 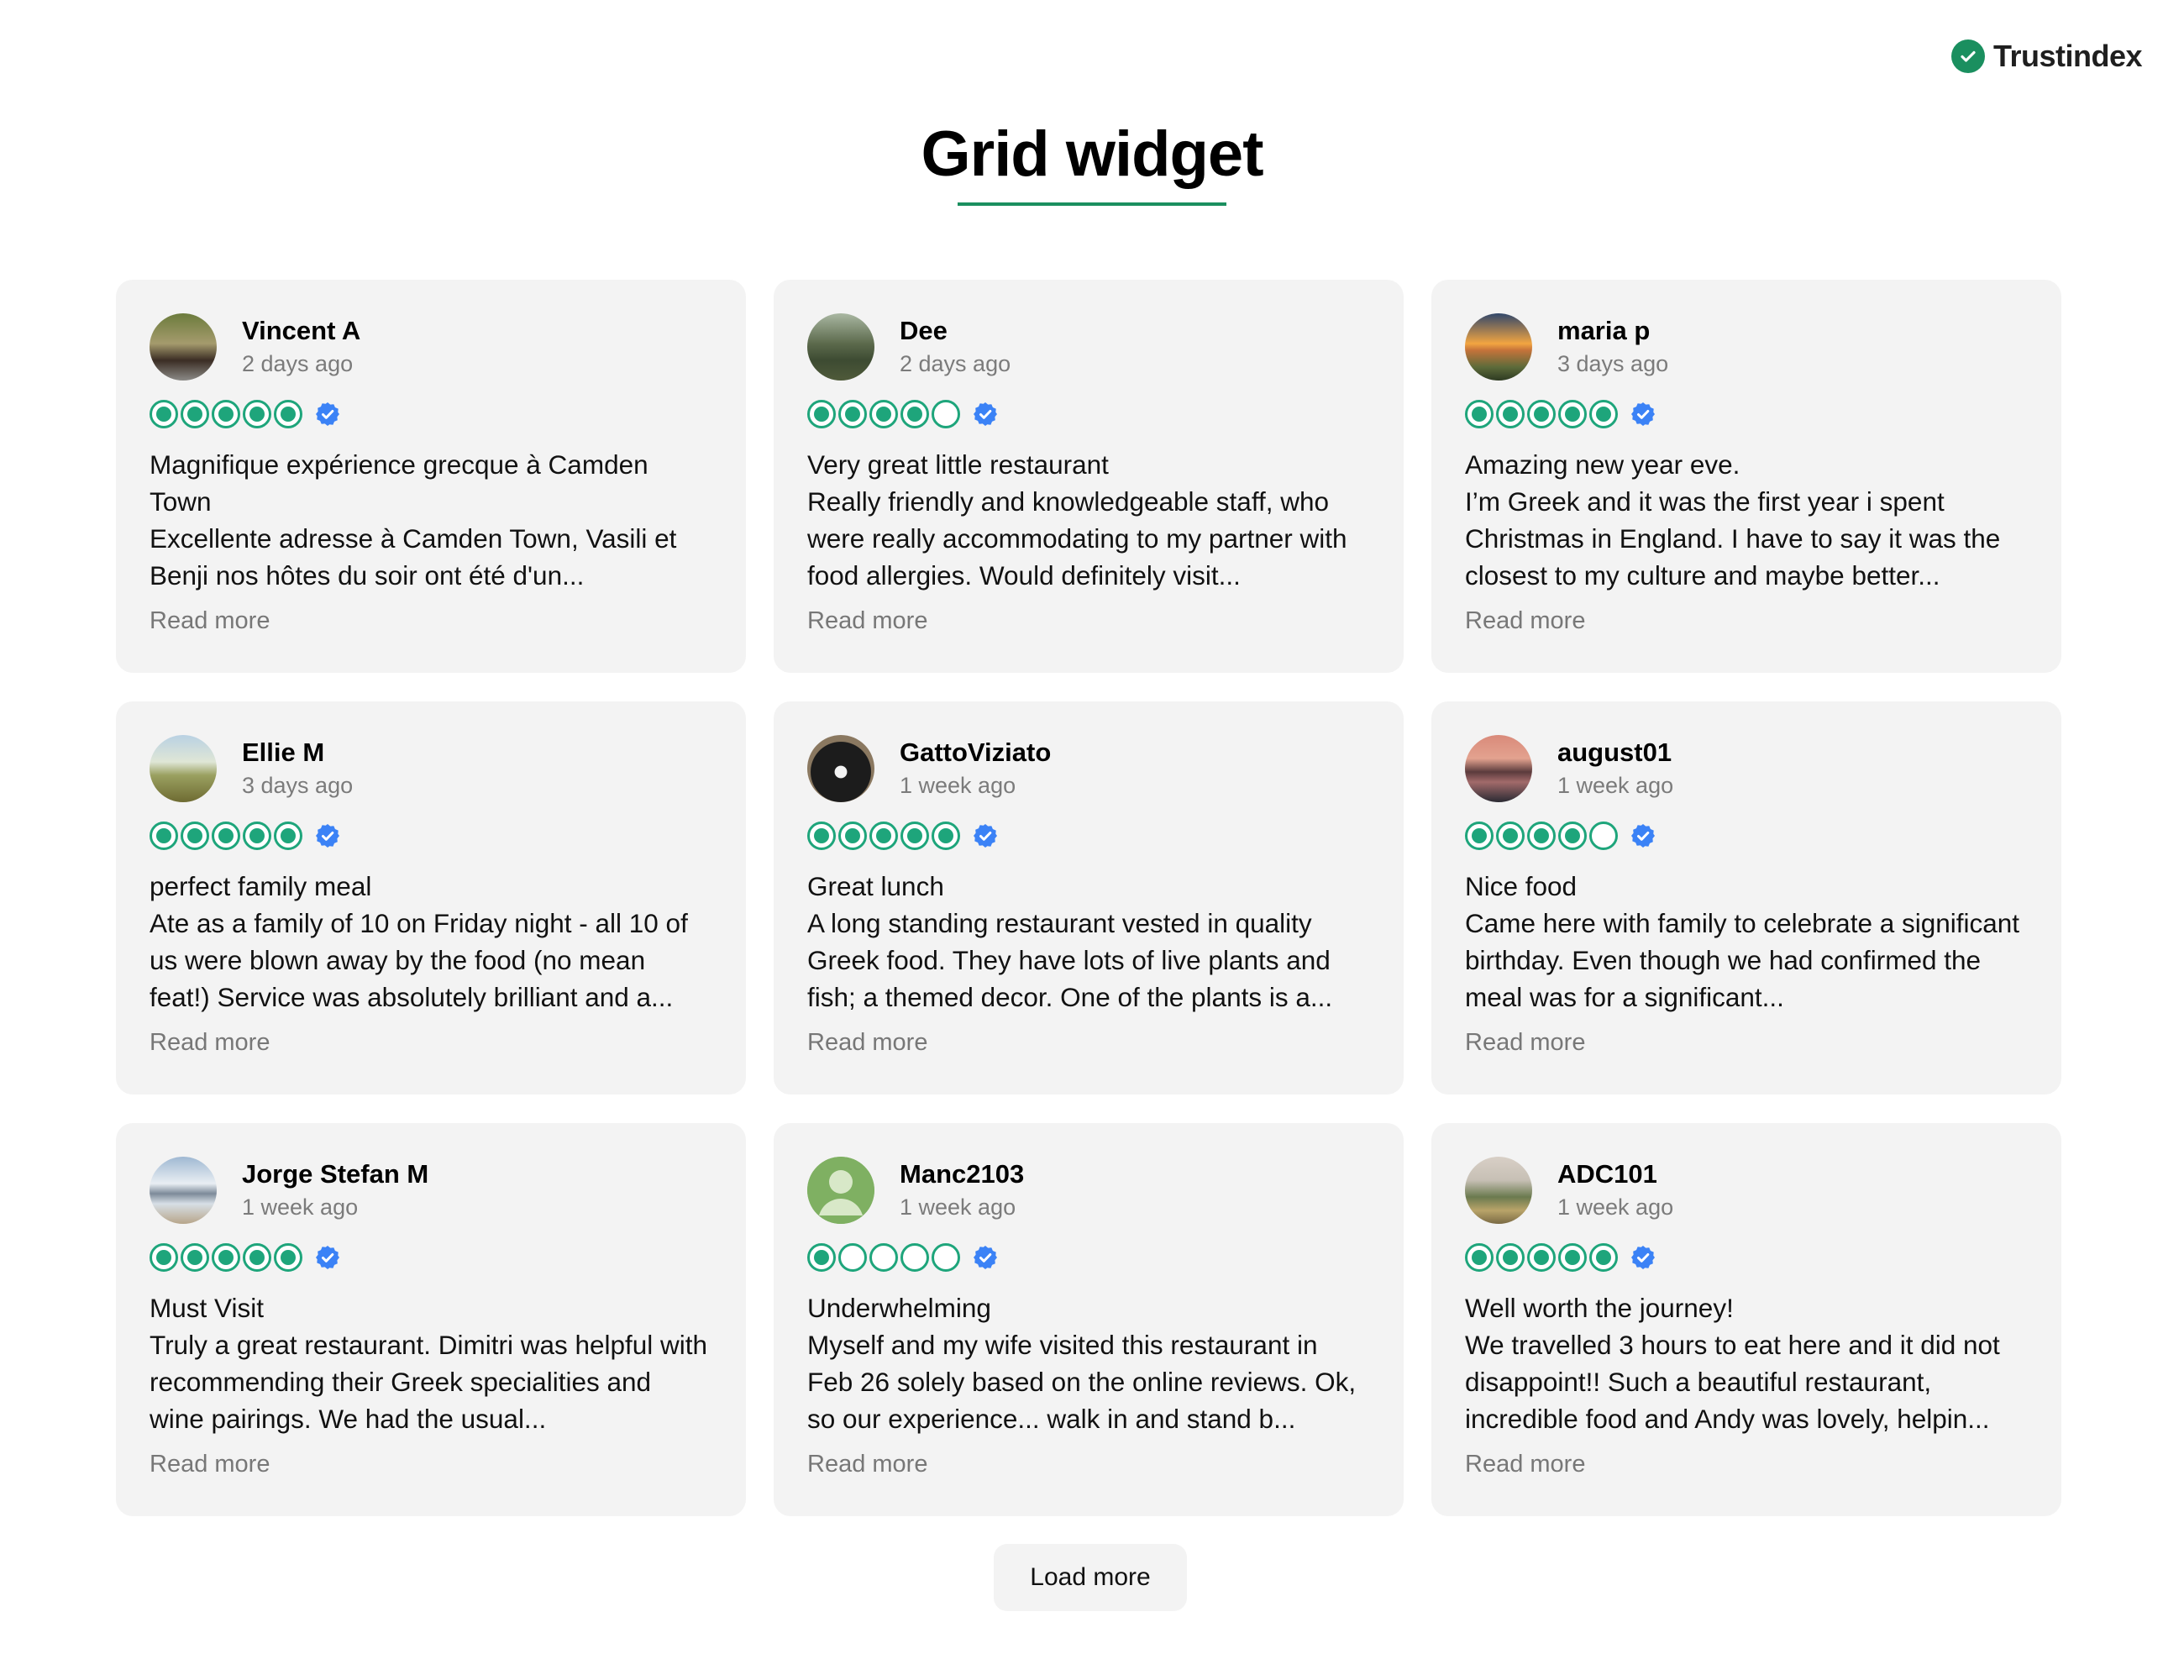 I want to click on page-title: Grid widget, so click(x=1092, y=154).